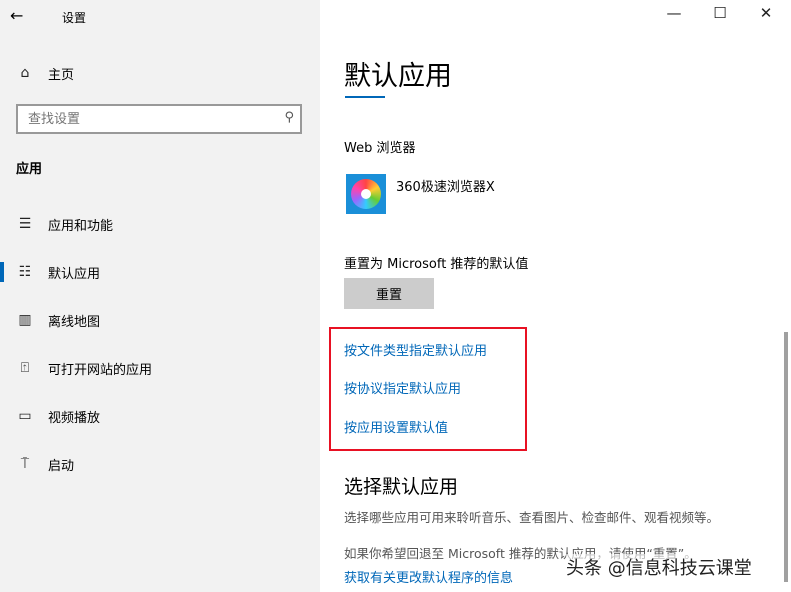 The height and width of the screenshot is (592, 791). I want to click on more-info-link: 获取有关更改默认程序的信息, so click(428, 576).